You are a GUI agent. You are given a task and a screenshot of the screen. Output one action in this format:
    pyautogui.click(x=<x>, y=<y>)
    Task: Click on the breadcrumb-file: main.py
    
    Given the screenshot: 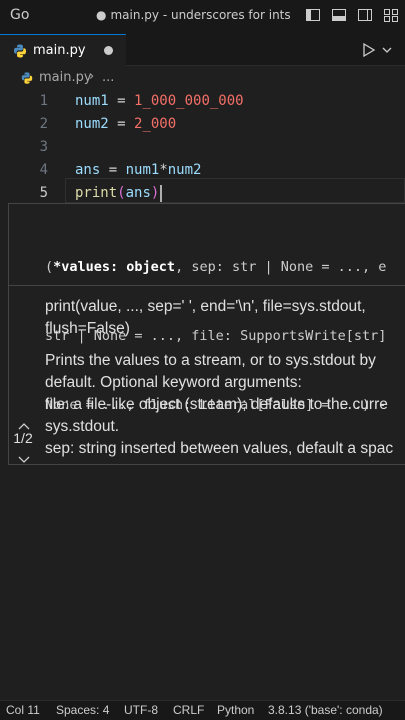 What is the action you would take?
    pyautogui.click(x=65, y=77)
    